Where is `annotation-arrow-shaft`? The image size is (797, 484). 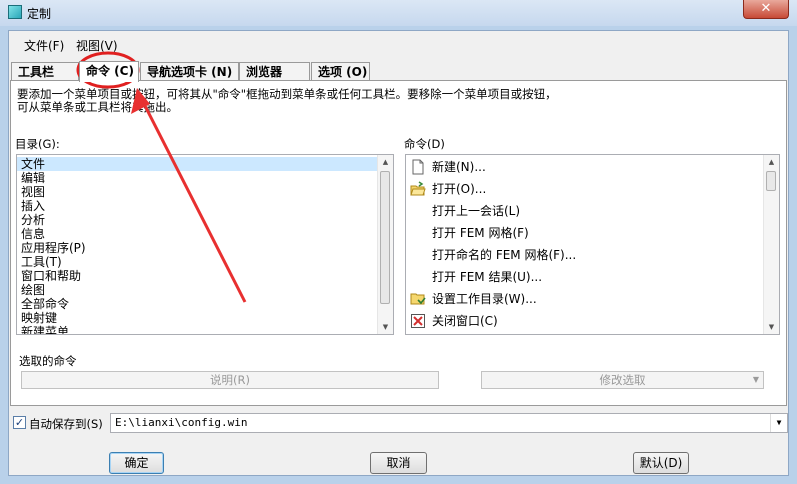 annotation-arrow-shaft is located at coordinates (192, 199).